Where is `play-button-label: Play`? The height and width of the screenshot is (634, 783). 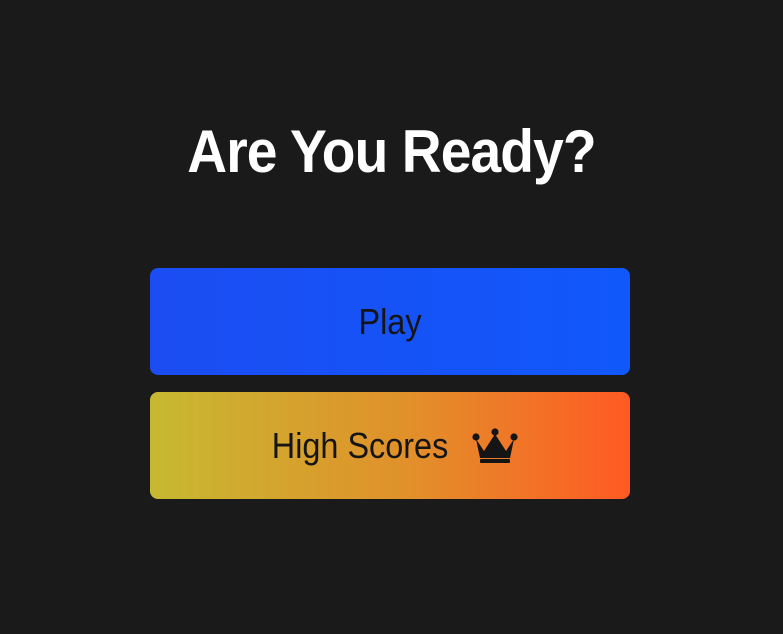
play-button-label: Play is located at coordinates (390, 321).